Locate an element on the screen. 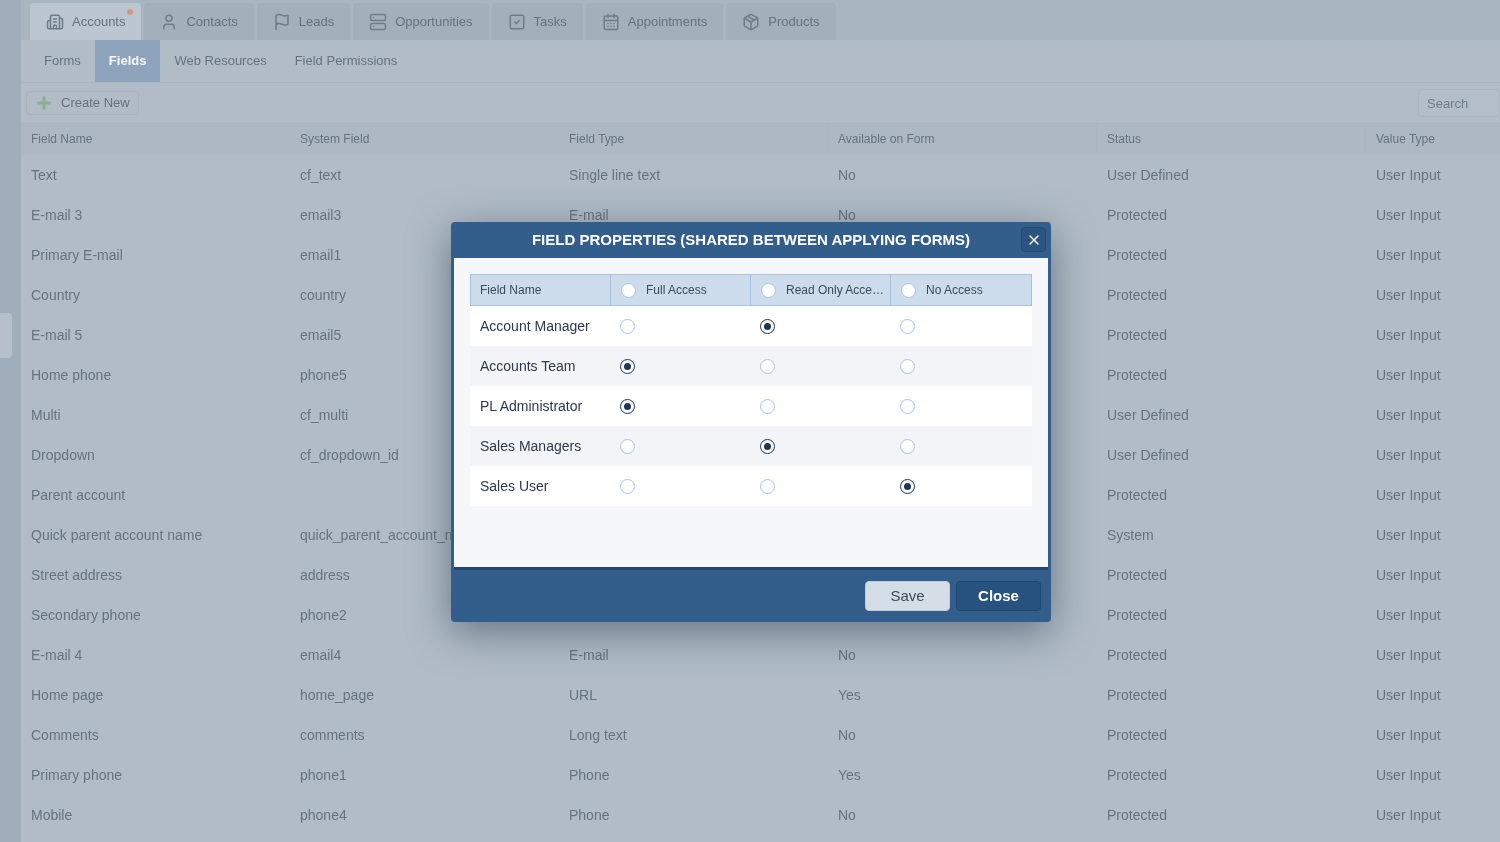 The width and height of the screenshot is (1500, 842). sub-tab: Fields is located at coordinates (127, 61).